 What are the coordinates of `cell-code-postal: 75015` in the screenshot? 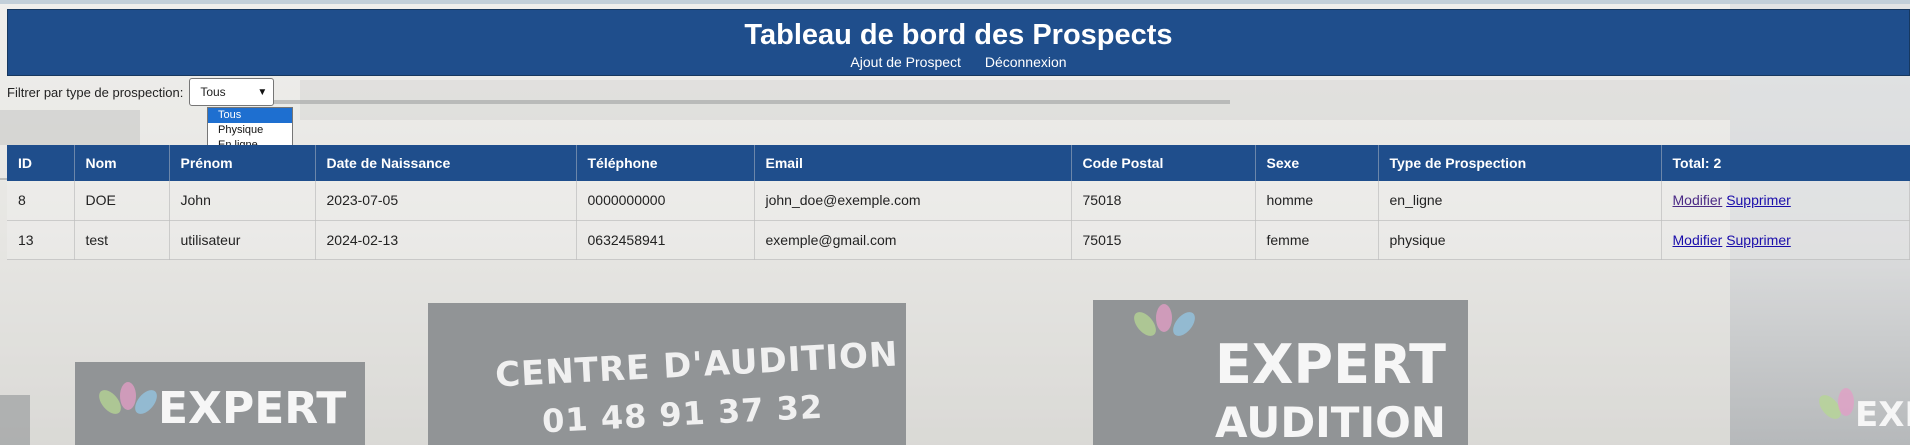 It's located at (1163, 240).